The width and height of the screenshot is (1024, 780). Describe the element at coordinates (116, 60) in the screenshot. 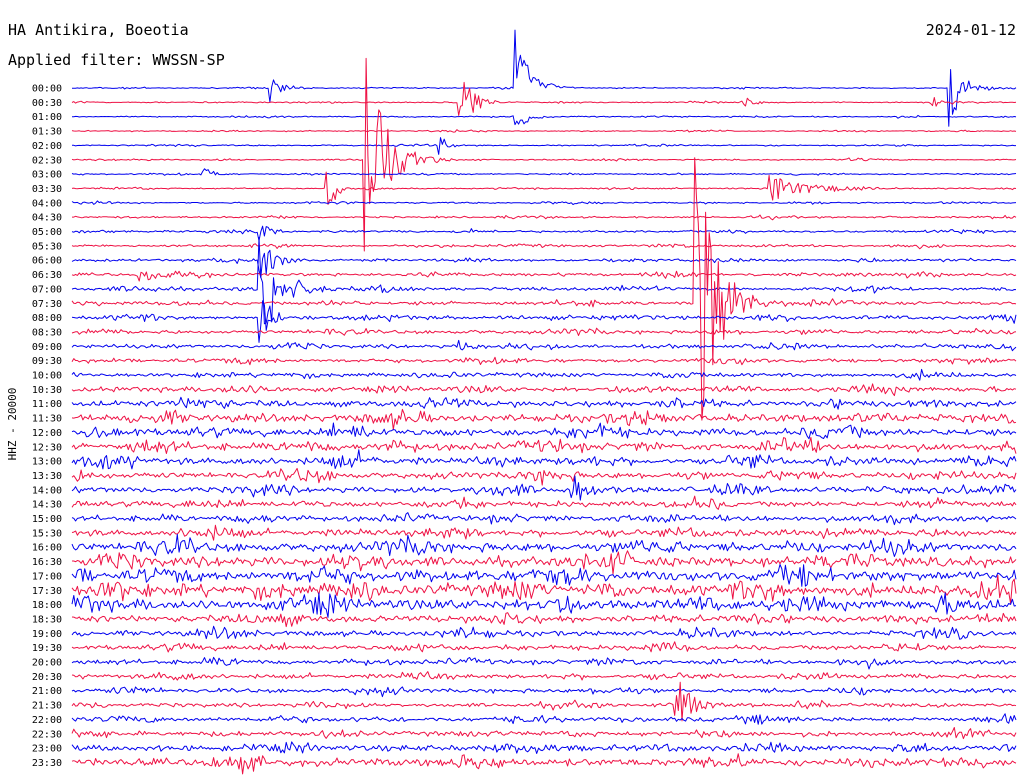

I see `filter-label: Applied filter: WWSSN-SP` at that location.